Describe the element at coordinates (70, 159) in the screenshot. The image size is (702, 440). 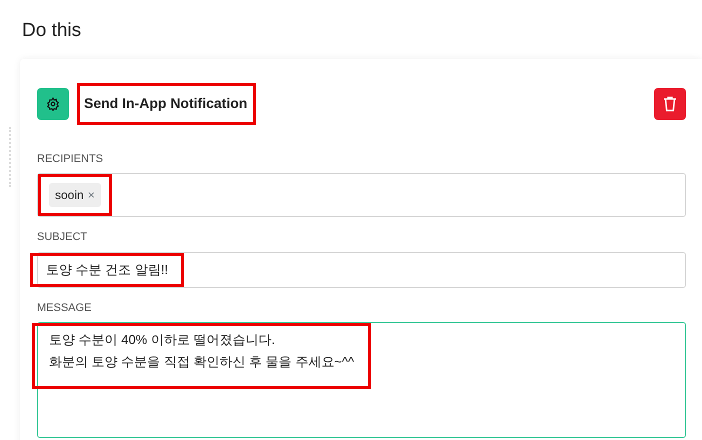
I see `field-label: RECIPIENTS` at that location.